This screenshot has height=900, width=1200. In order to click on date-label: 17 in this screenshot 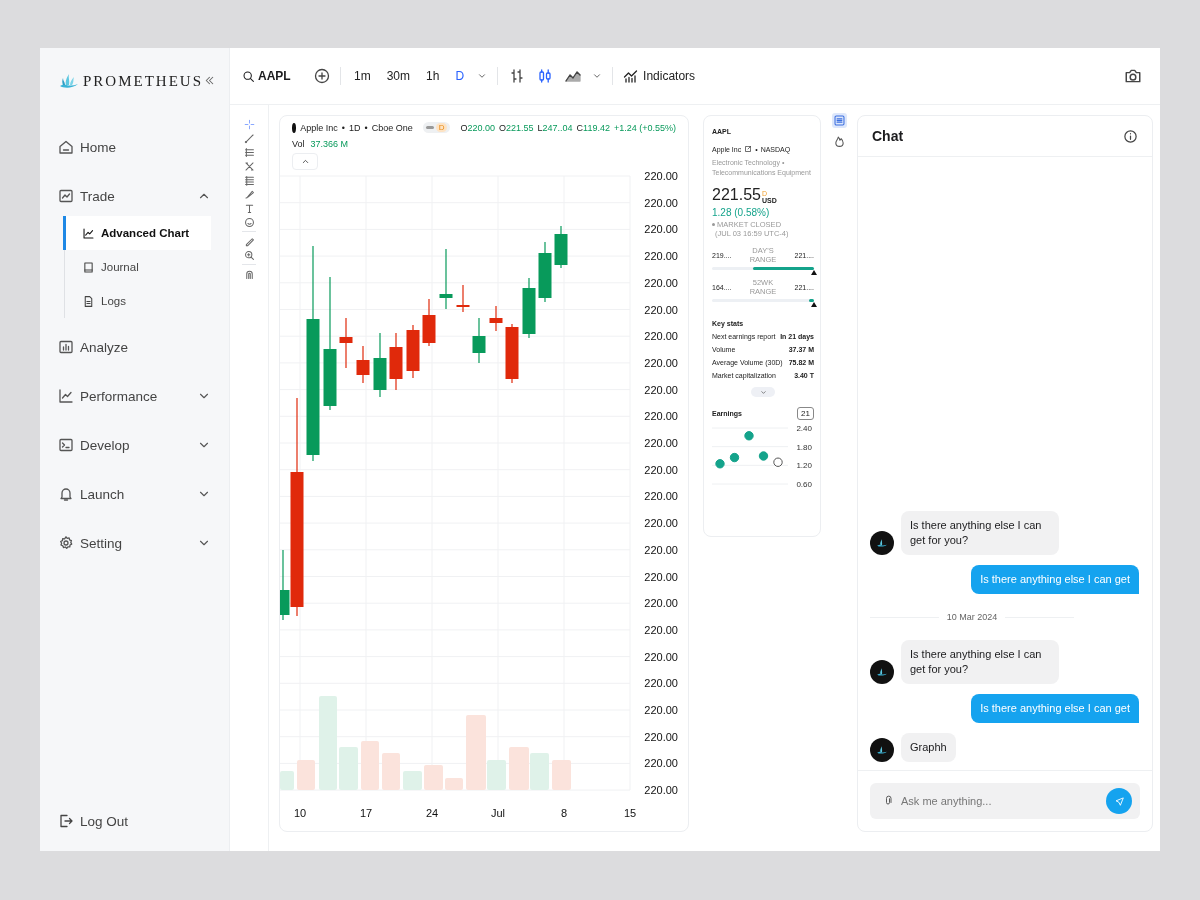, I will do `click(366, 813)`.